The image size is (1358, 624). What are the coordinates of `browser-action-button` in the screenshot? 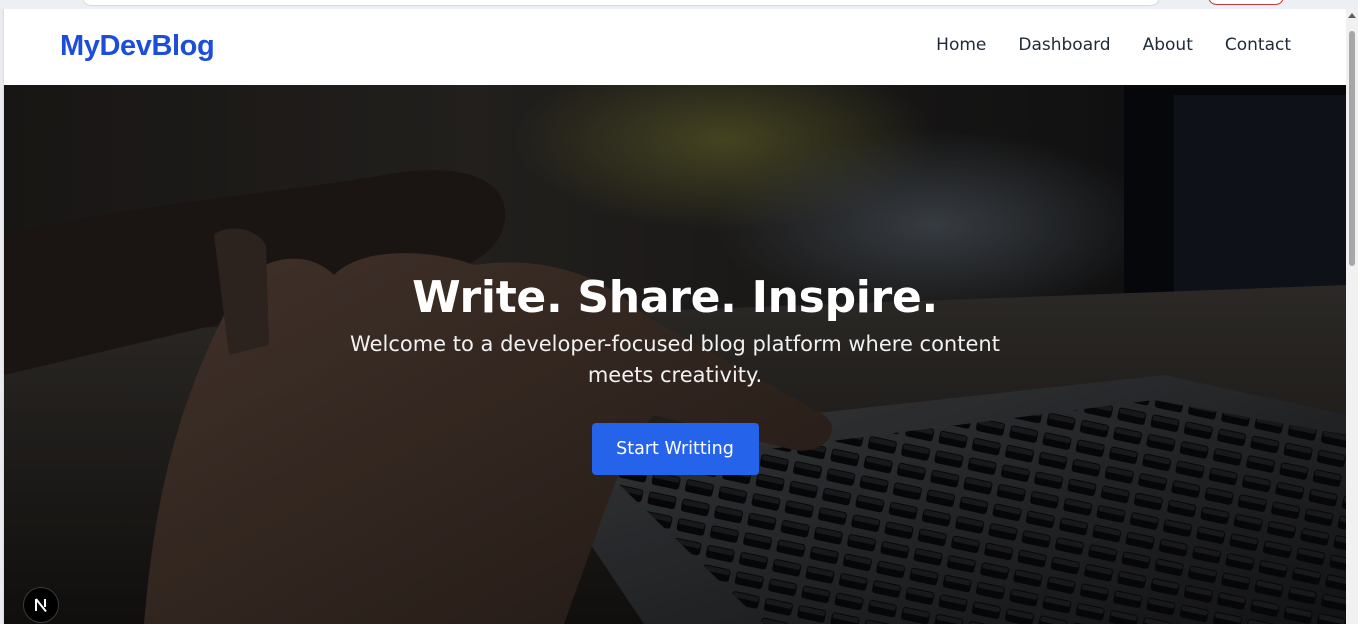 It's located at (1246, 2).